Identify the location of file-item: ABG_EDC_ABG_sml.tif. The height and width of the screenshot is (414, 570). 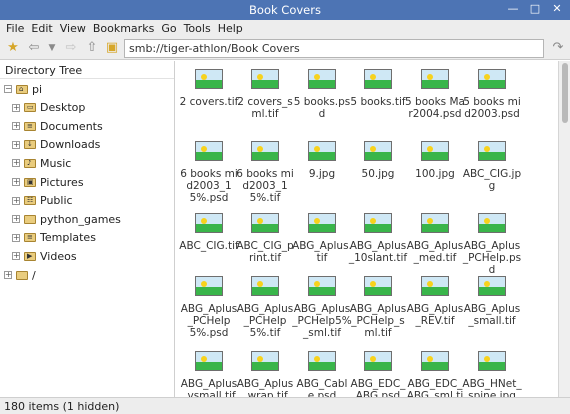
(435, 374).